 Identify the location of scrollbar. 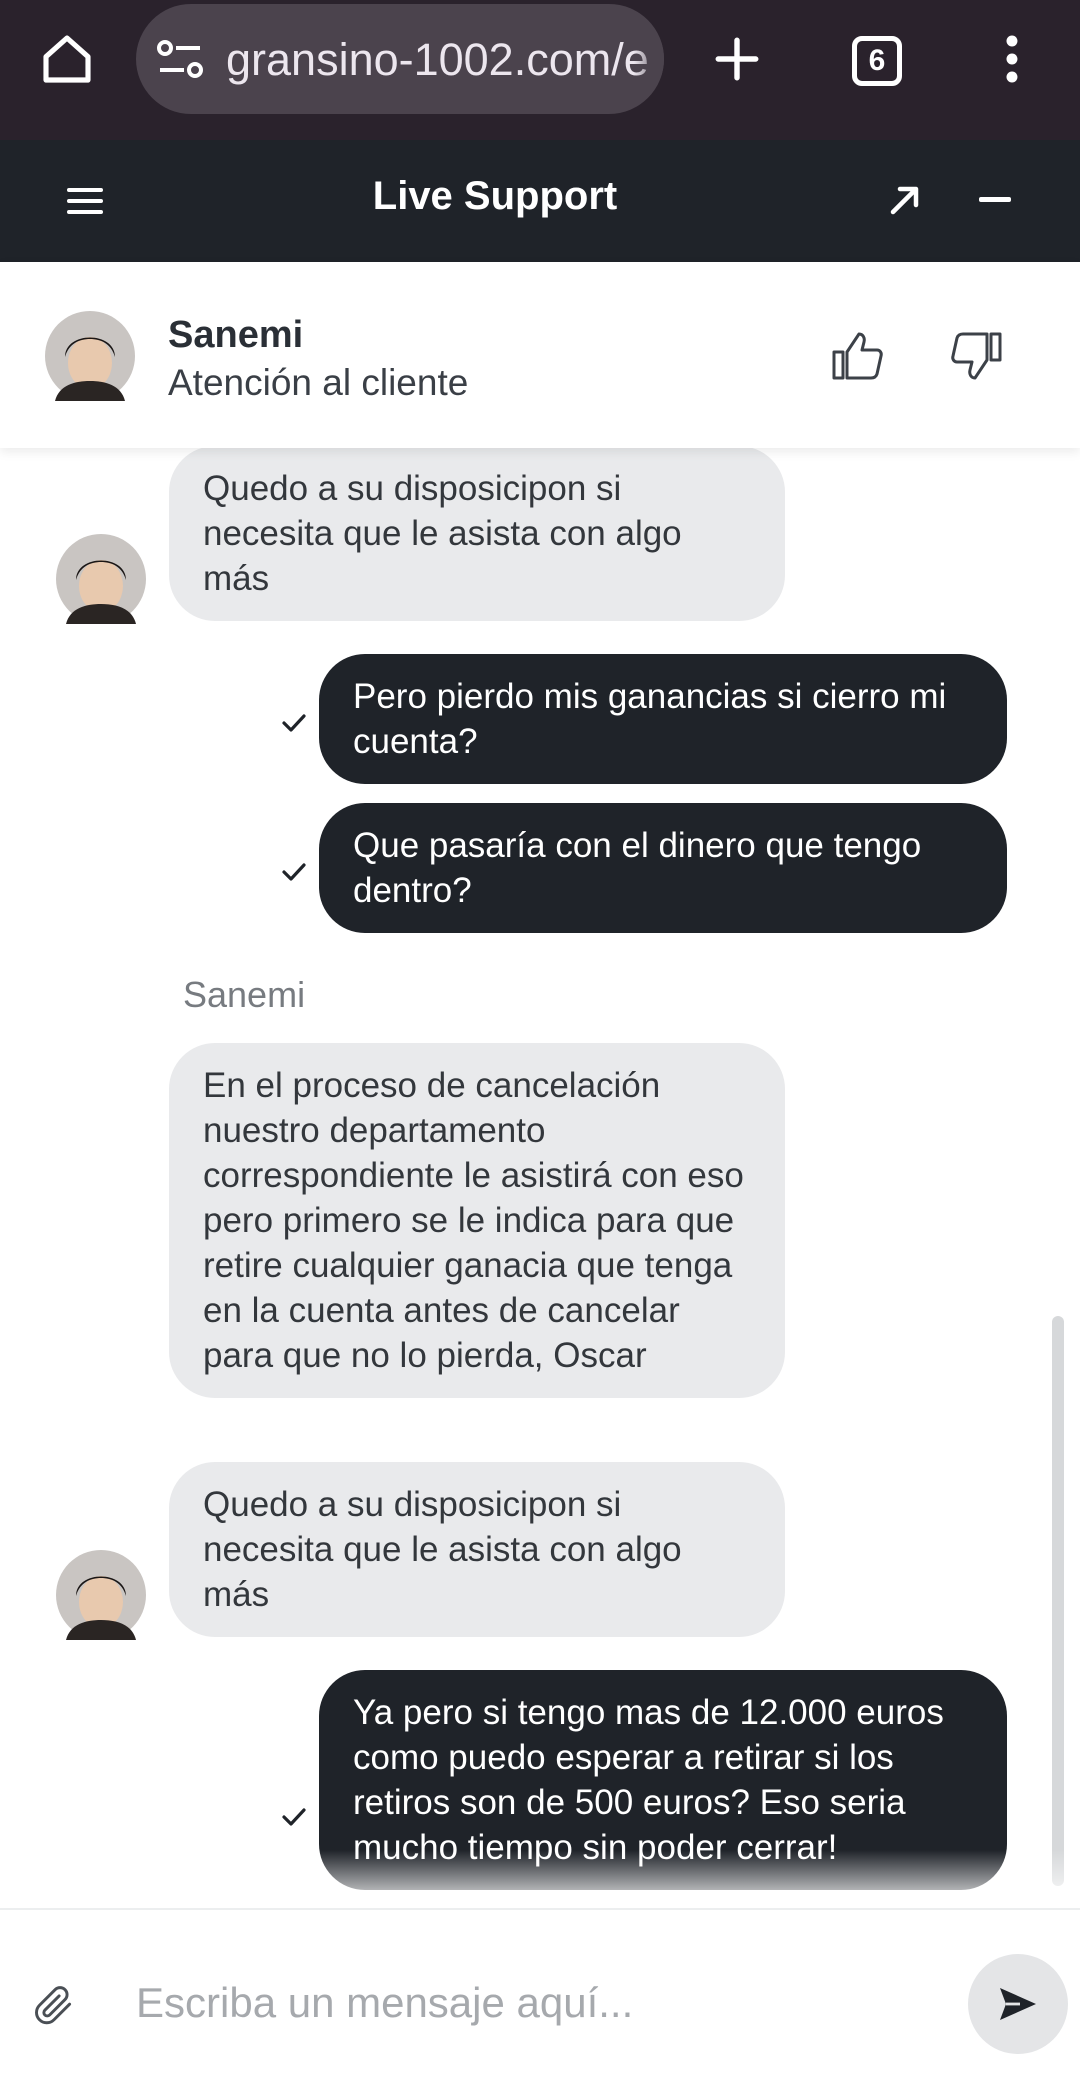
(1058, 1601).